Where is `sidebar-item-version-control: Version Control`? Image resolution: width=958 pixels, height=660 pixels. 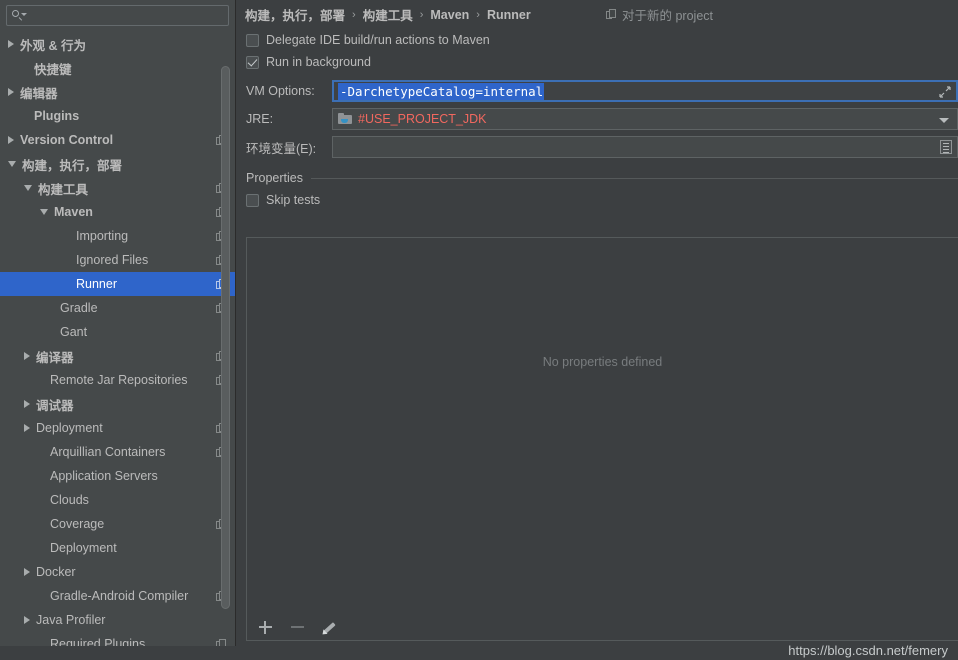 sidebar-item-version-control: Version Control is located at coordinates (117, 140).